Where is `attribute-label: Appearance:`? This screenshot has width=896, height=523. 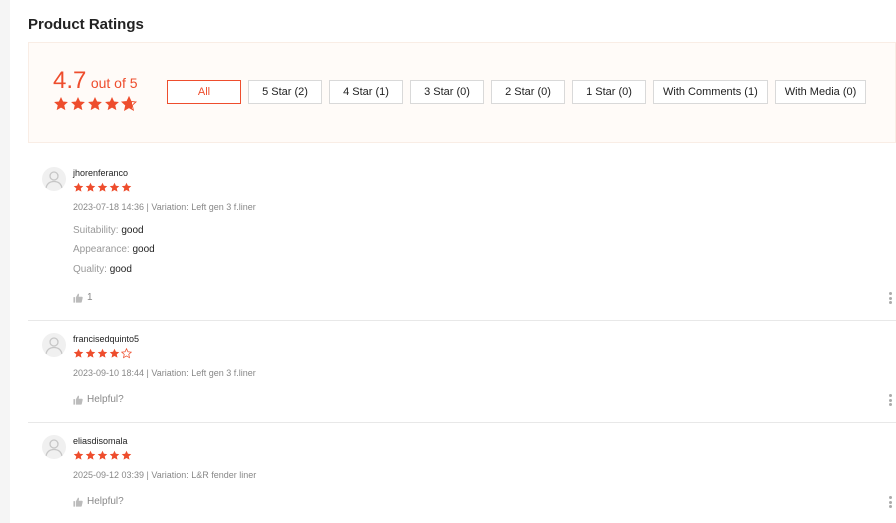
attribute-label: Appearance: is located at coordinates (101, 249).